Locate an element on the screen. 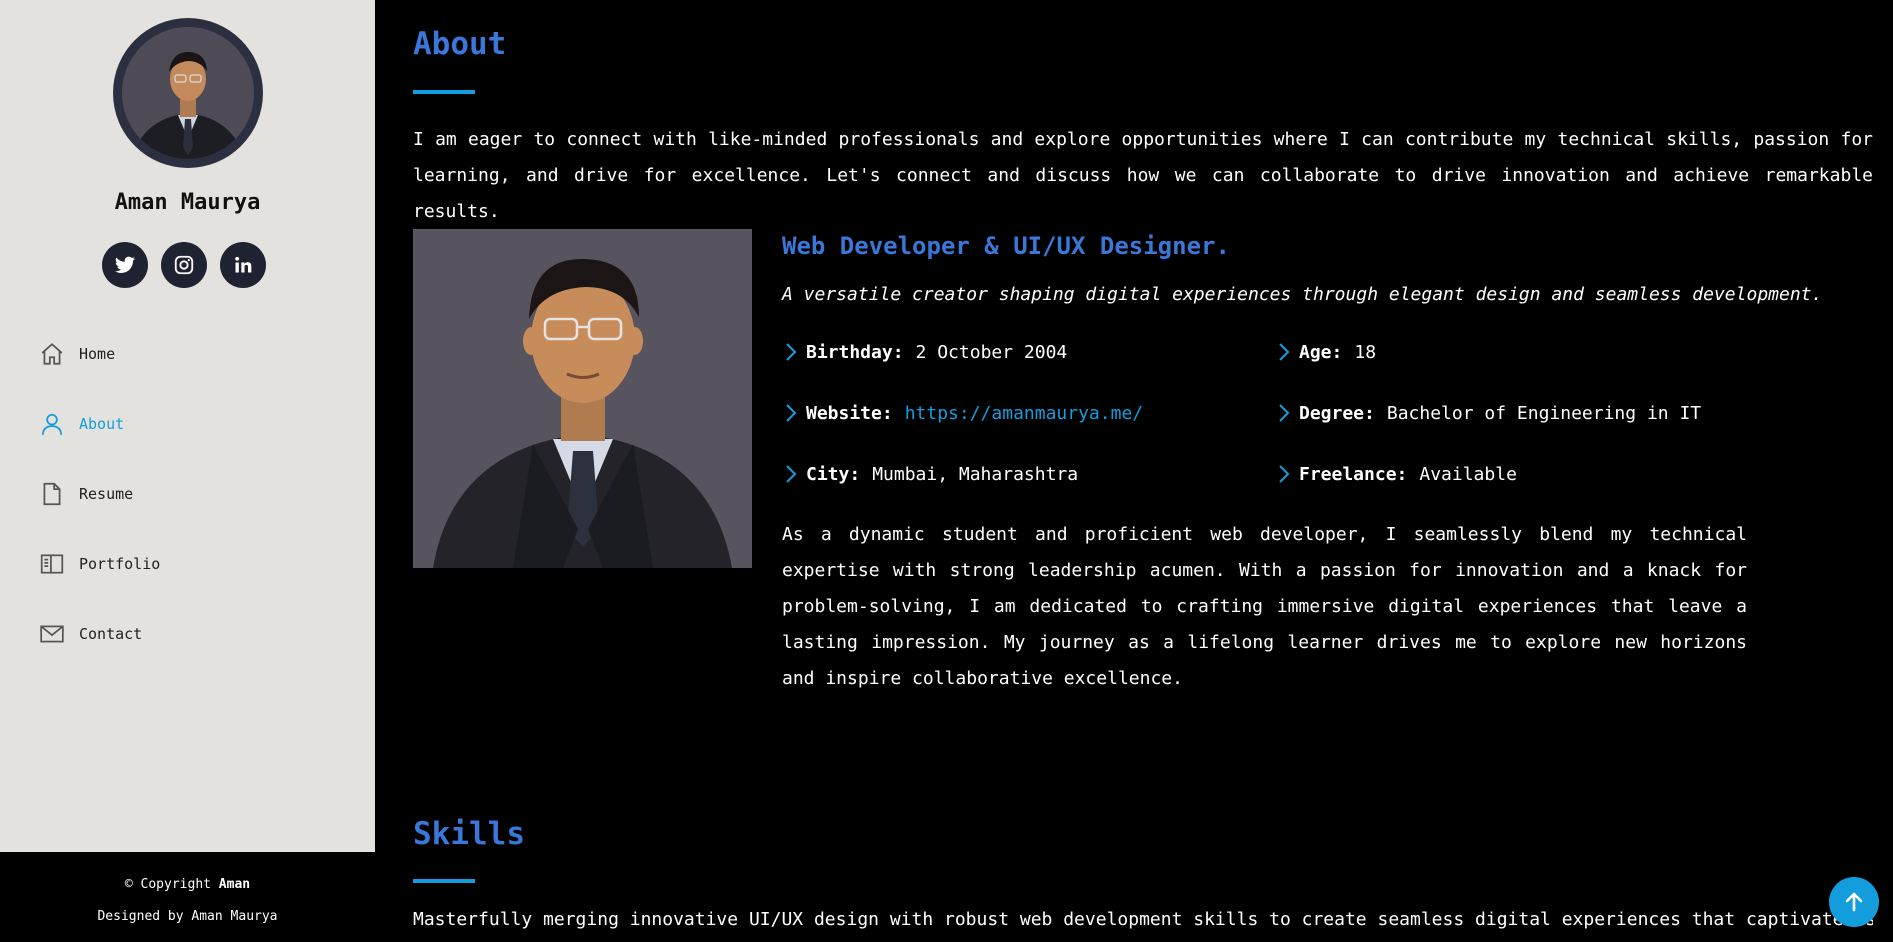 This screenshot has width=1893, height=942. copyright: © Copyright Aman is located at coordinates (187, 884).